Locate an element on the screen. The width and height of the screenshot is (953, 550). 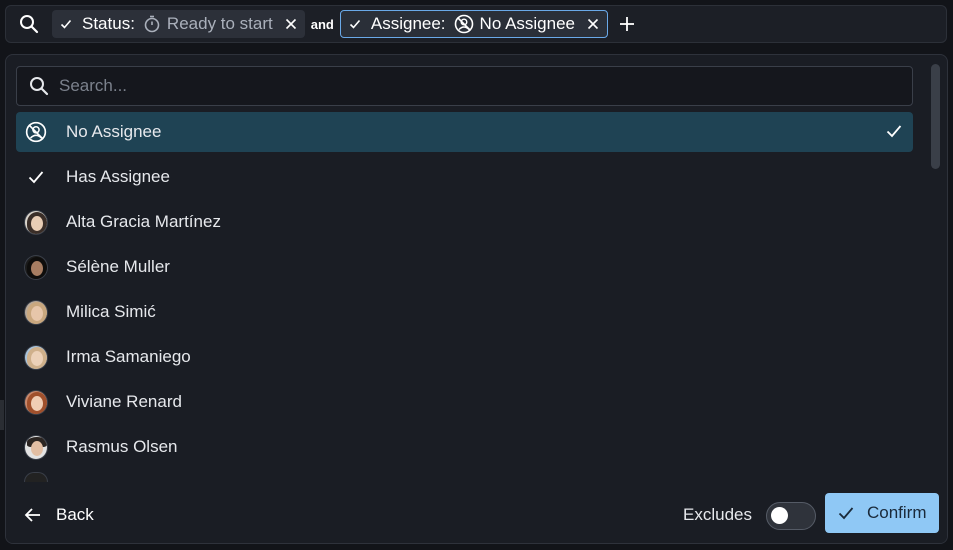
option-user: Viviane Renard is located at coordinates (464, 402).